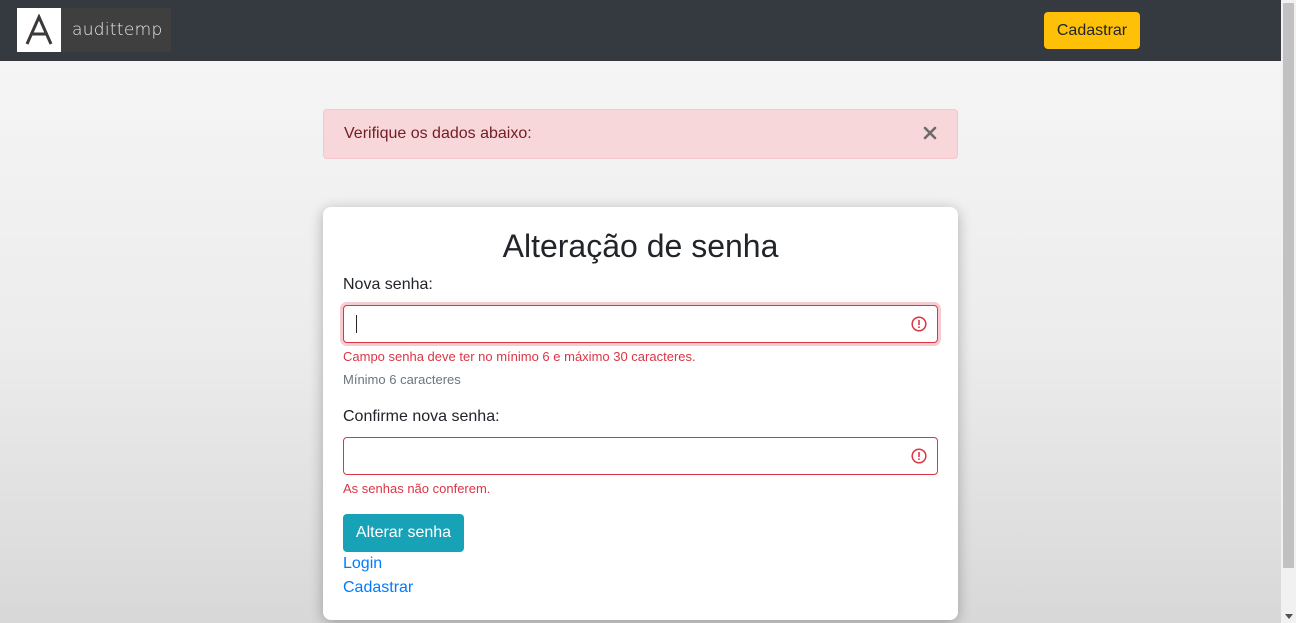  Describe the element at coordinates (640, 30) in the screenshot. I see `top-navbar: audittemp Cadastrar` at that location.